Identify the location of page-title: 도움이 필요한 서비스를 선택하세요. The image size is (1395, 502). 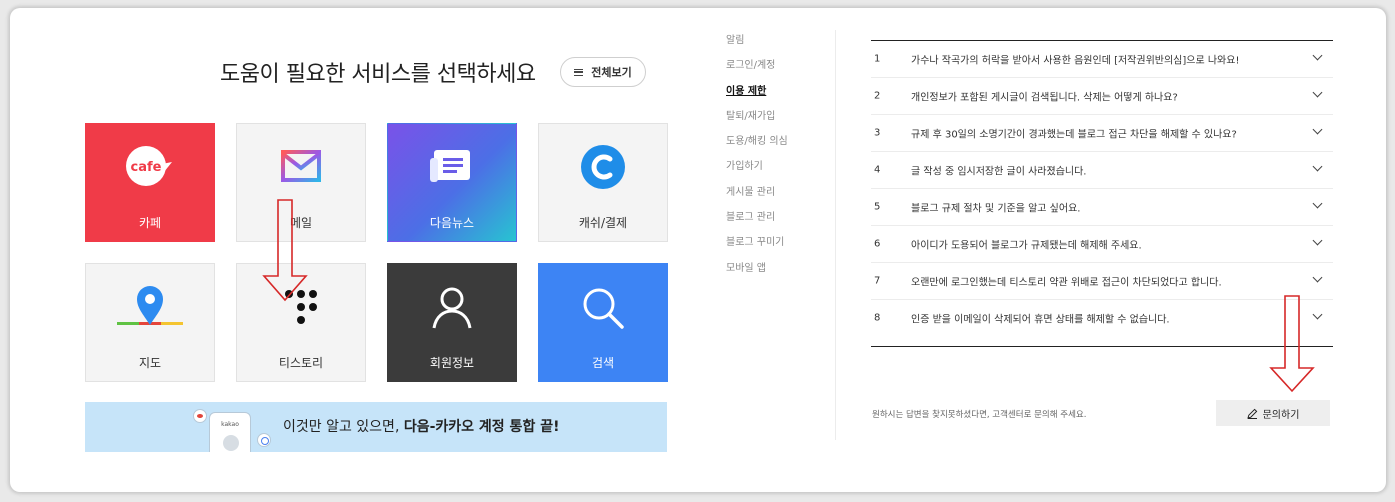
(378, 74).